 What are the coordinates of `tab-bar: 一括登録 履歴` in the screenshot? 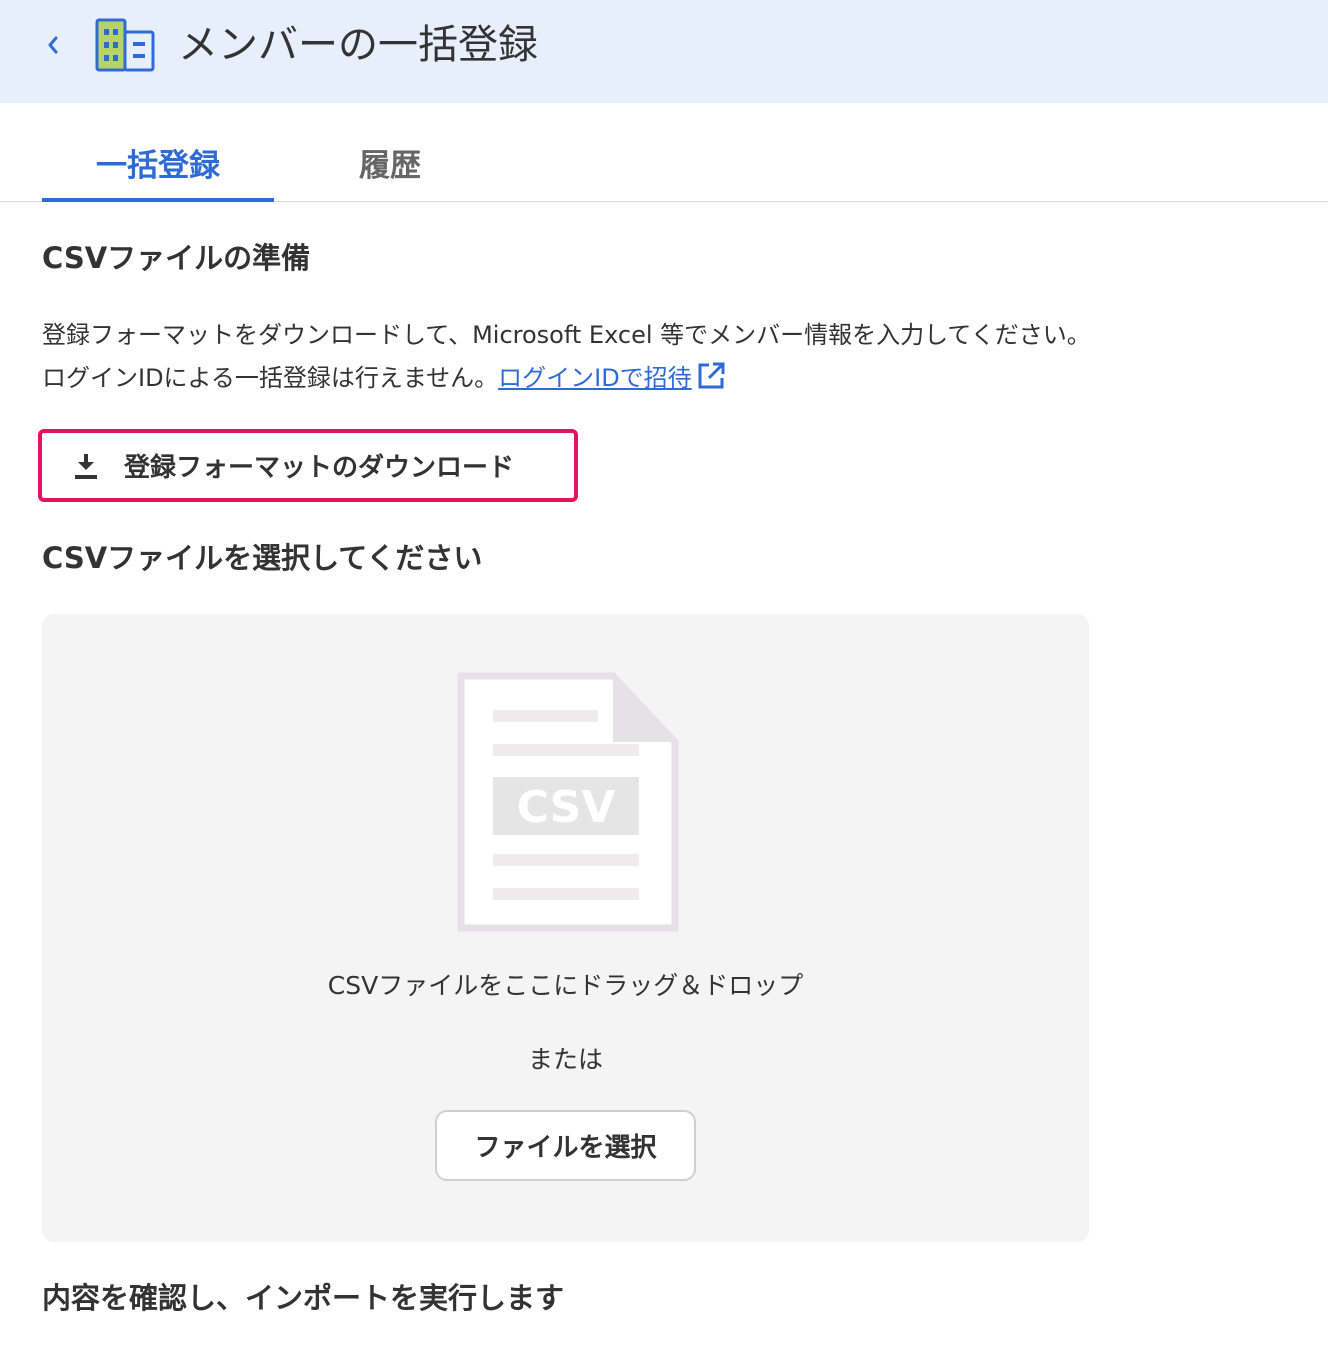 It's located at (664, 152).